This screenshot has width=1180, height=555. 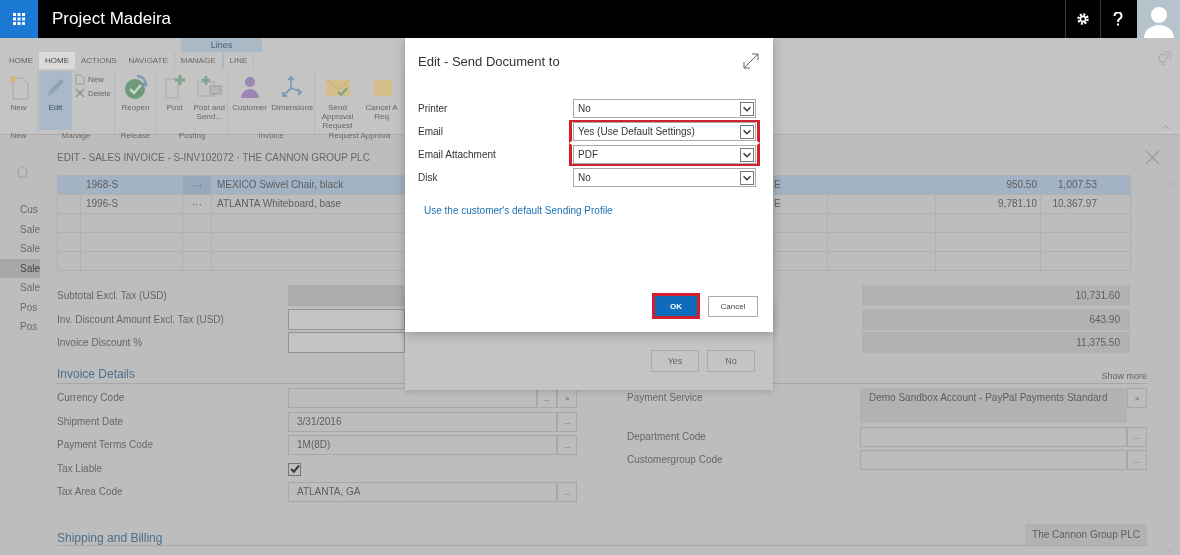 What do you see at coordinates (667, 436) in the screenshot?
I see `field-label: Department Code` at bounding box center [667, 436].